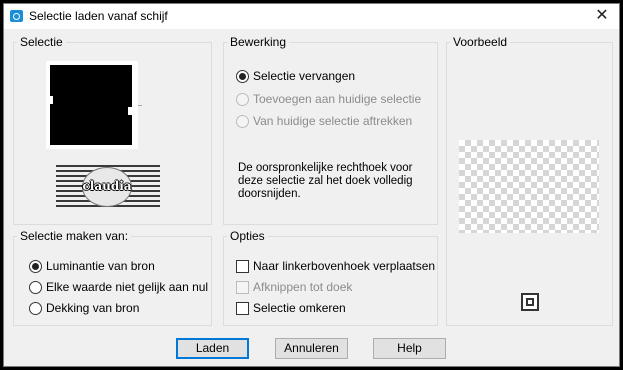  Describe the element at coordinates (480, 42) in the screenshot. I see `voorbeeld-group-label: Voorbeeld` at that location.